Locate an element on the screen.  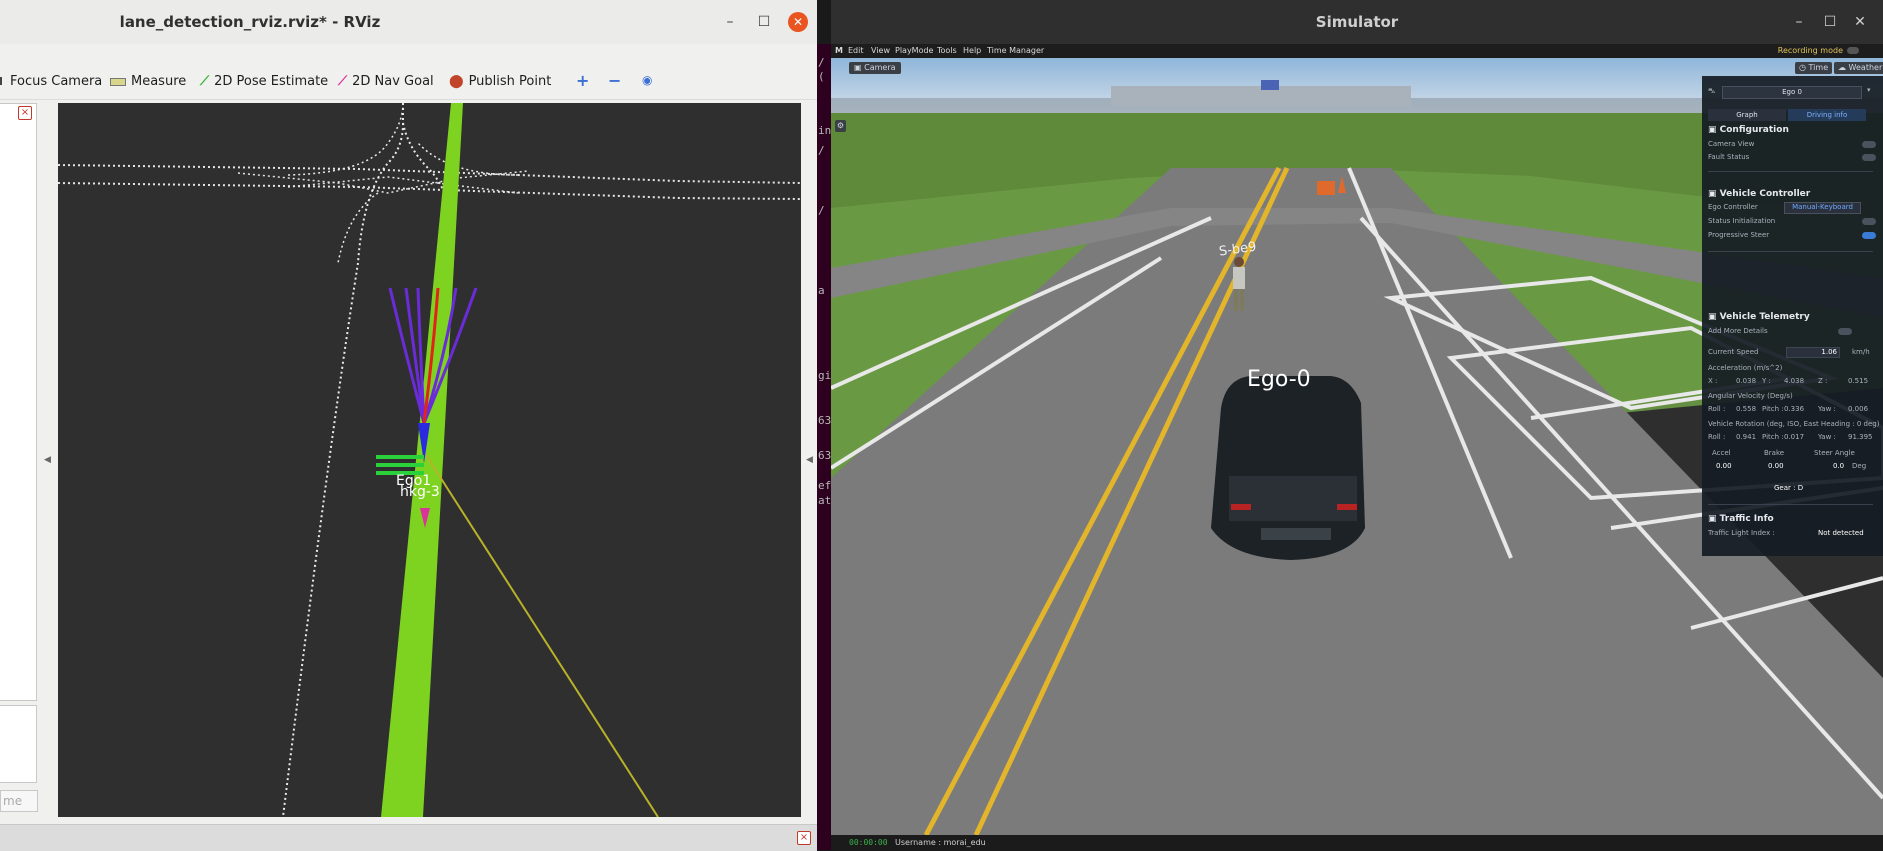
close-panel-icon: × is located at coordinates (25, 113).